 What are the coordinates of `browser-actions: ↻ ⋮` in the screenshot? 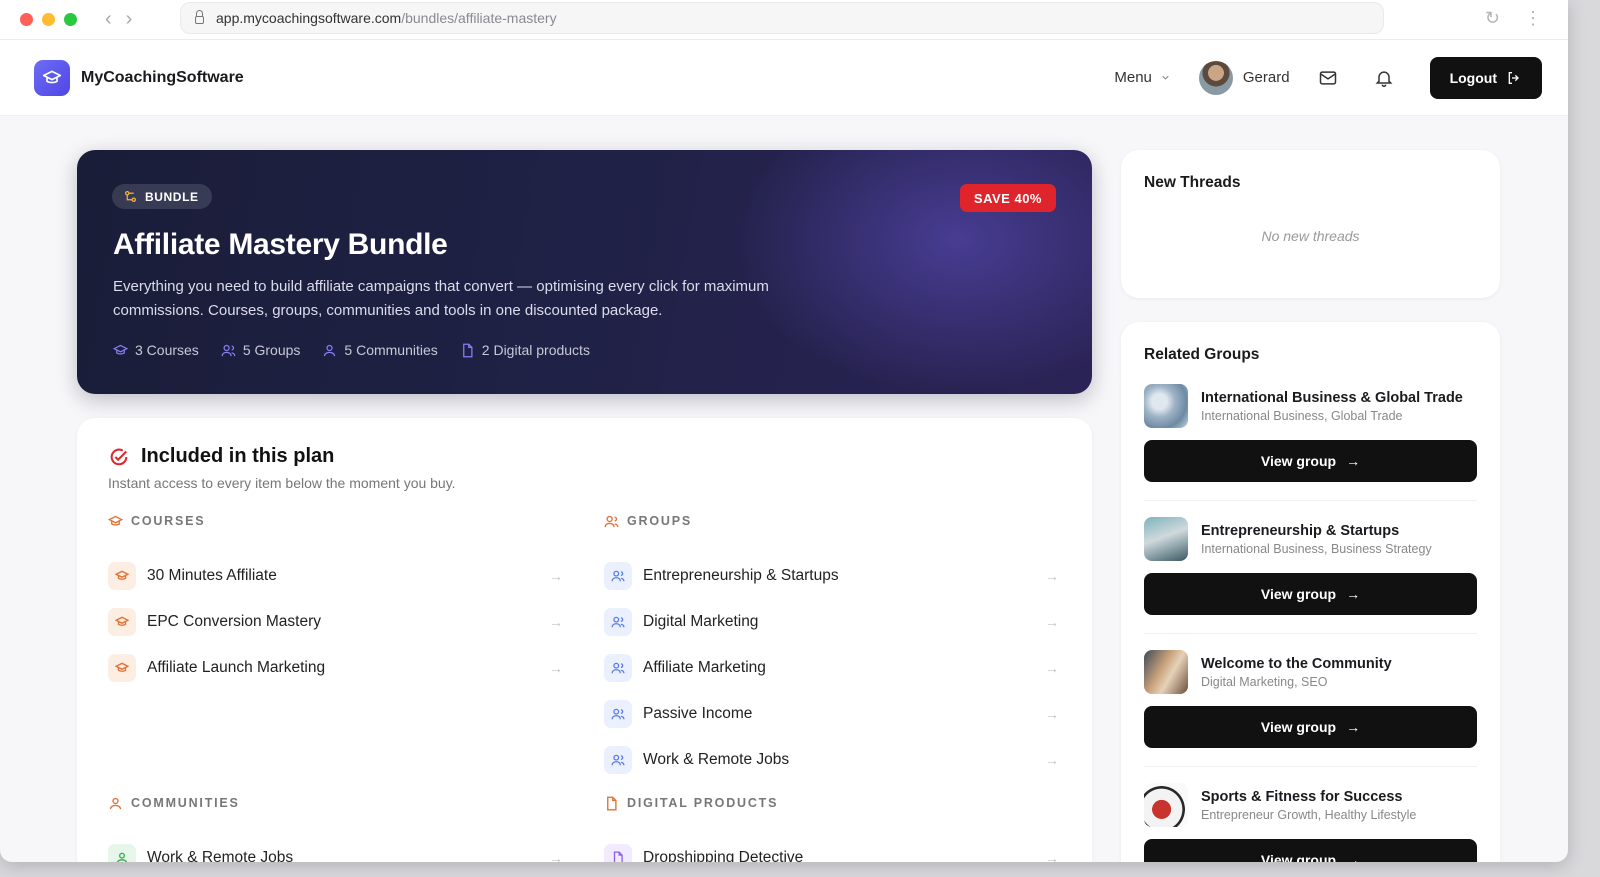 It's located at (1513, 18).